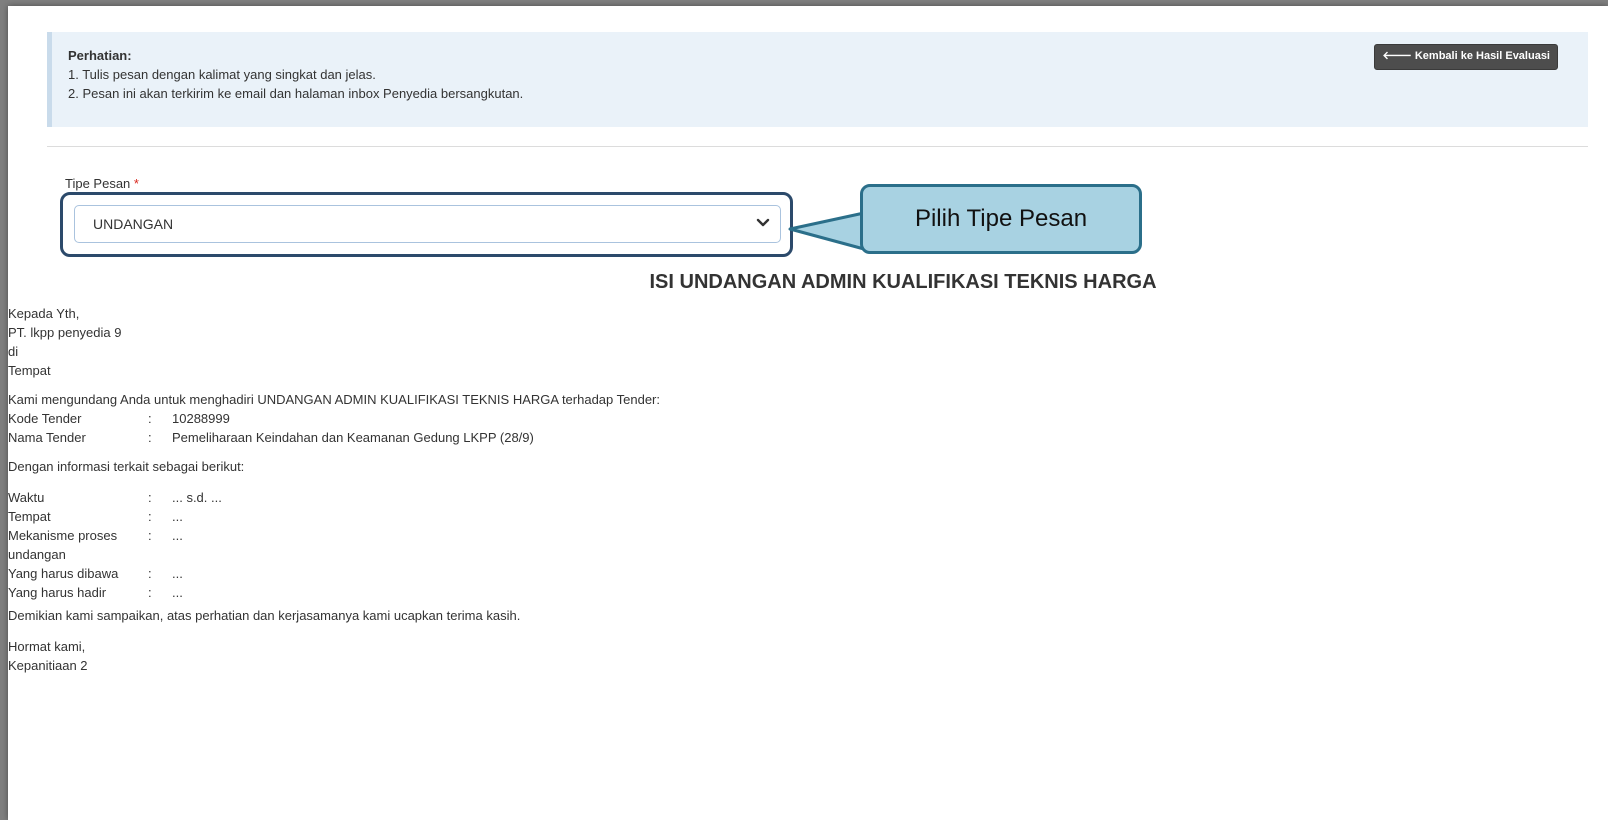 The image size is (1608, 820). What do you see at coordinates (63, 573) in the screenshot?
I see `dibawa-label: Yang harus dibawa` at bounding box center [63, 573].